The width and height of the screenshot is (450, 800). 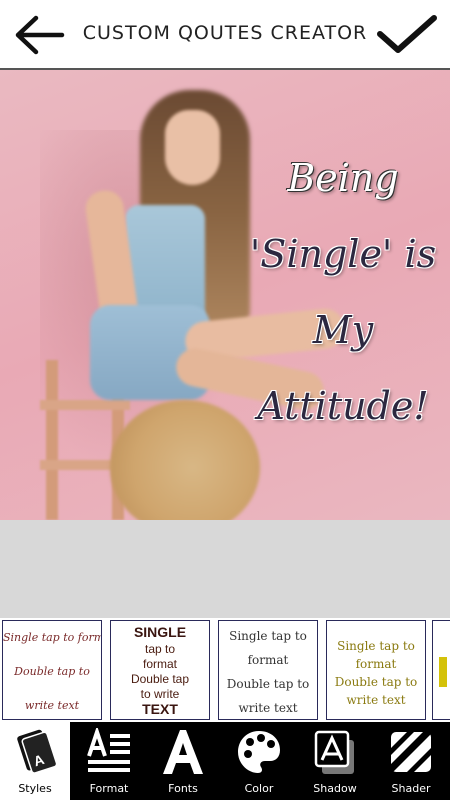 I want to click on styles-tab: A Styles, so click(x=35, y=761).